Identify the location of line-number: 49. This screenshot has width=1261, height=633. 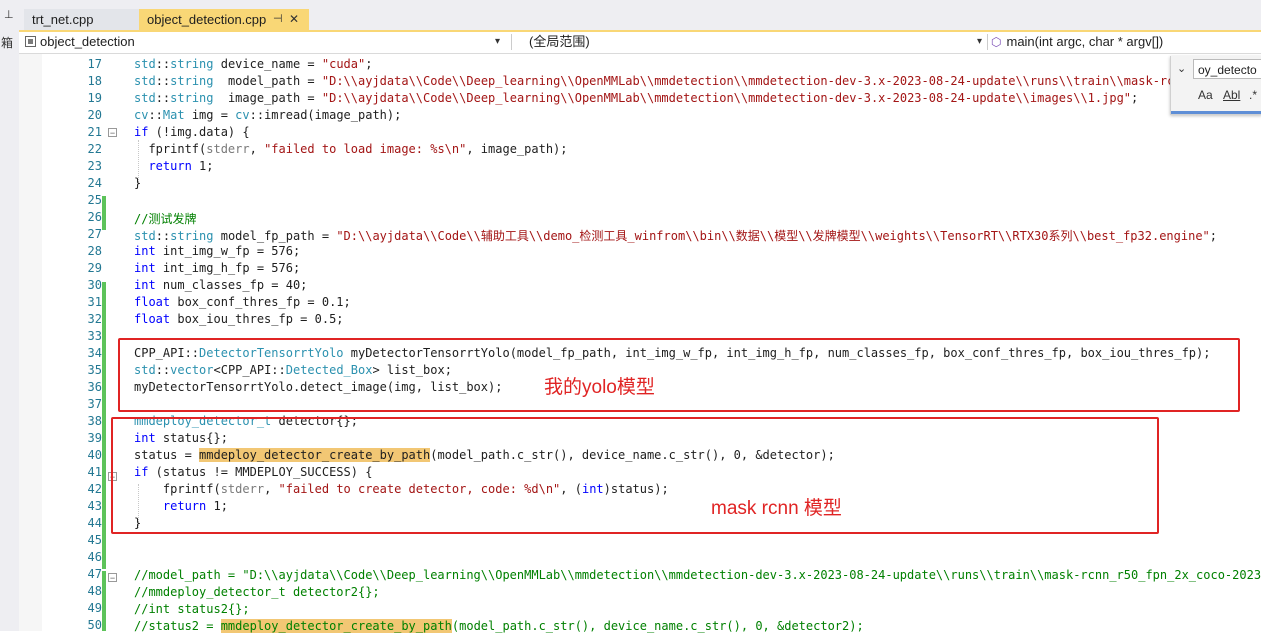
(94, 608).